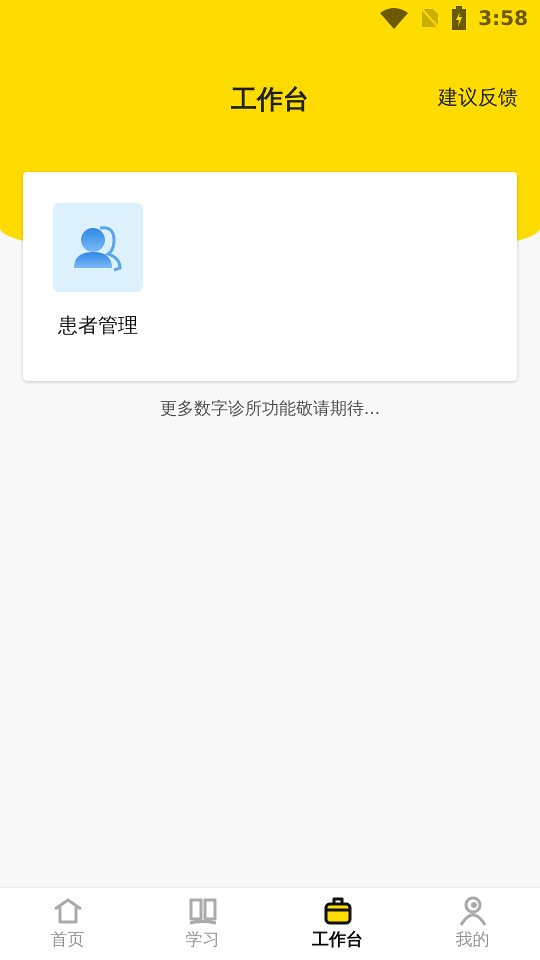 Image resolution: width=540 pixels, height=960 pixels. Describe the element at coordinates (394, 18) in the screenshot. I see `wifi-icon` at that location.